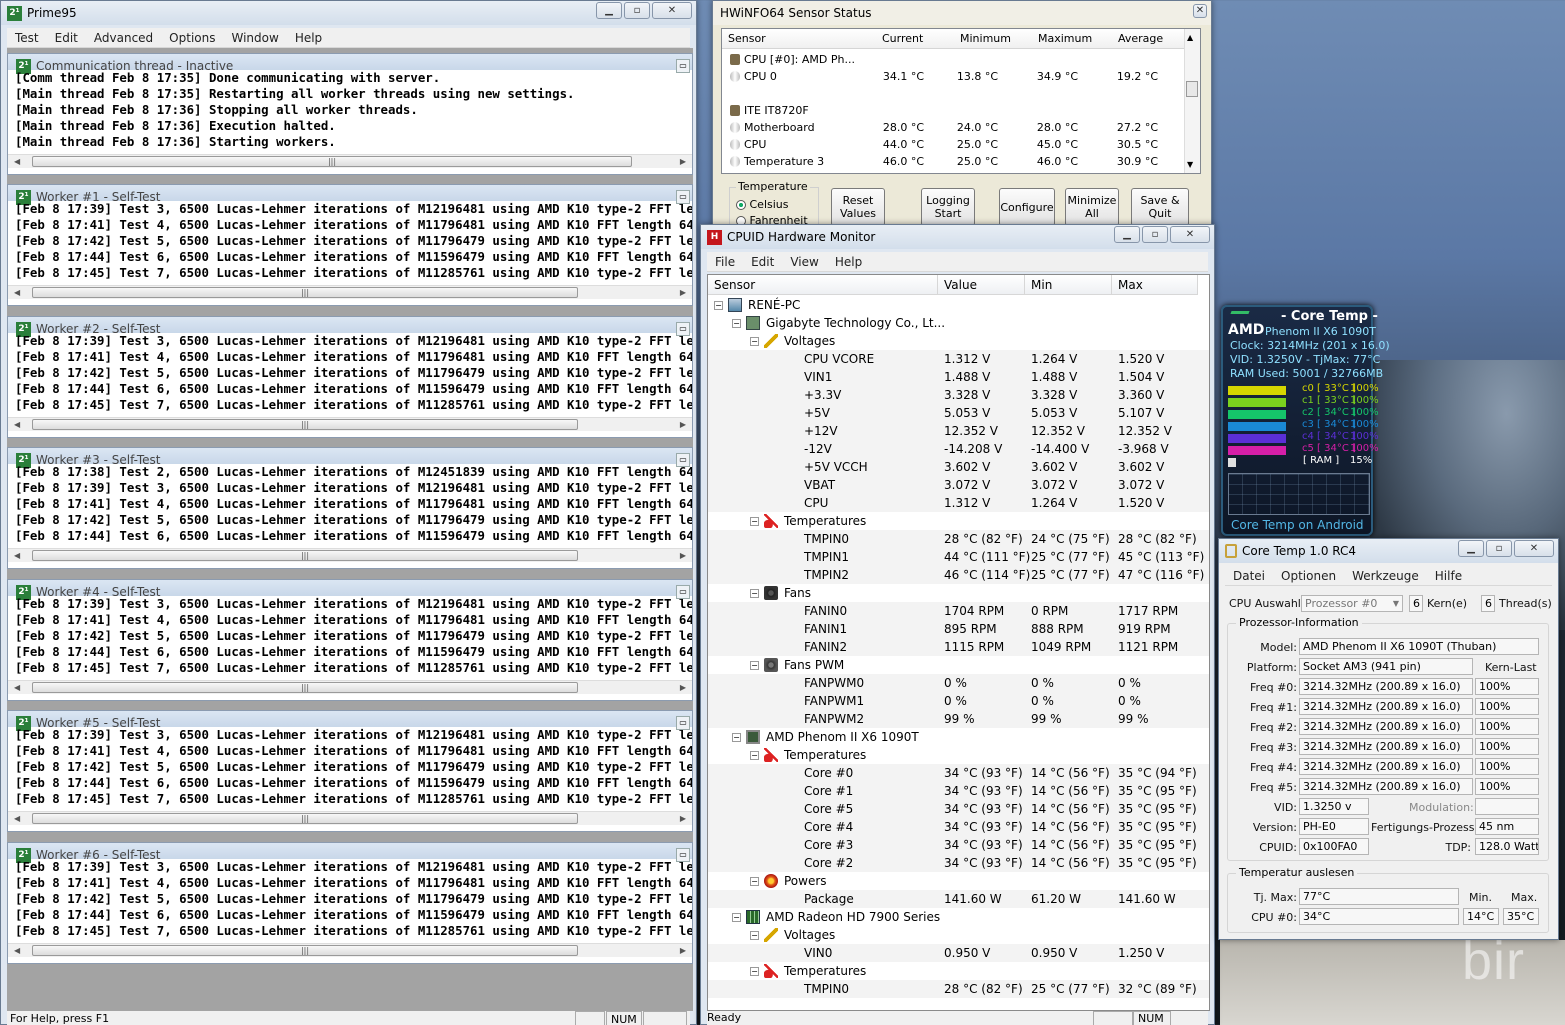 This screenshot has width=1565, height=1025. I want to click on menu-item-optionen: Optionen, so click(1308, 576).